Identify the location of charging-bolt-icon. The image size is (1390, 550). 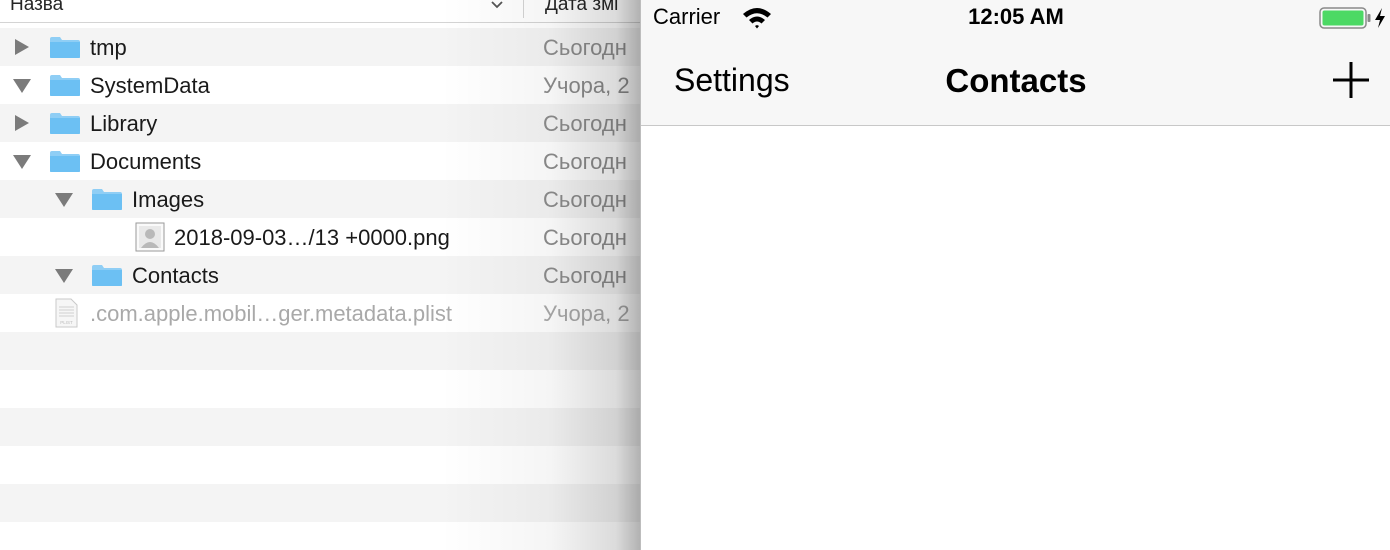
(1380, 18).